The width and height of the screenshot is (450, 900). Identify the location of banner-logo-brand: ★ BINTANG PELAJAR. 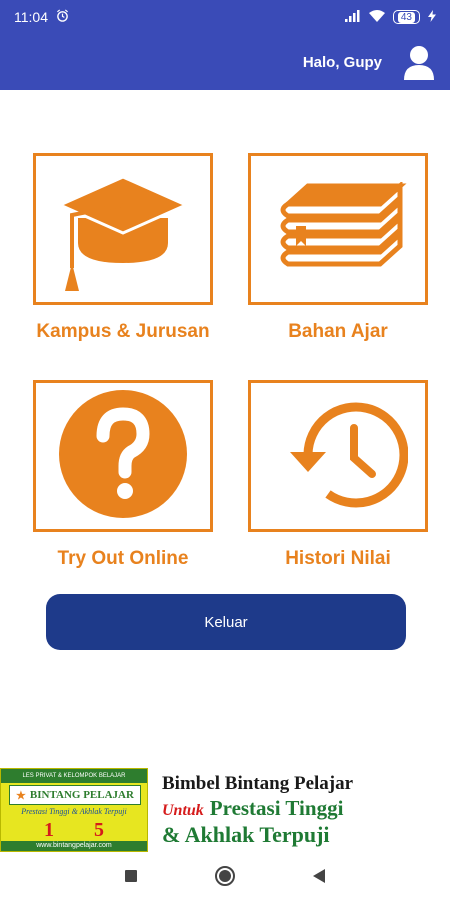
(75, 795).